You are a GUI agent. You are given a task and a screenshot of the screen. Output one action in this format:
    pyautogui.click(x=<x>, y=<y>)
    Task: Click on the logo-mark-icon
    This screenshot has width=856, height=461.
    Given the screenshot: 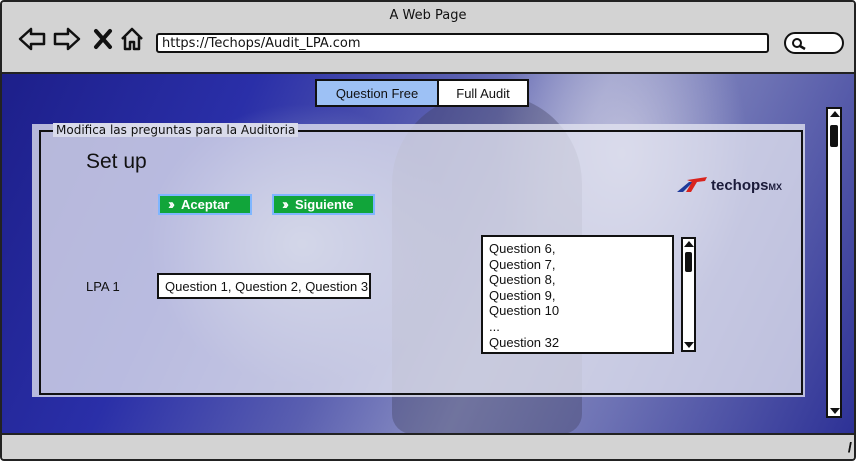 What is the action you would take?
    pyautogui.click(x=692, y=184)
    